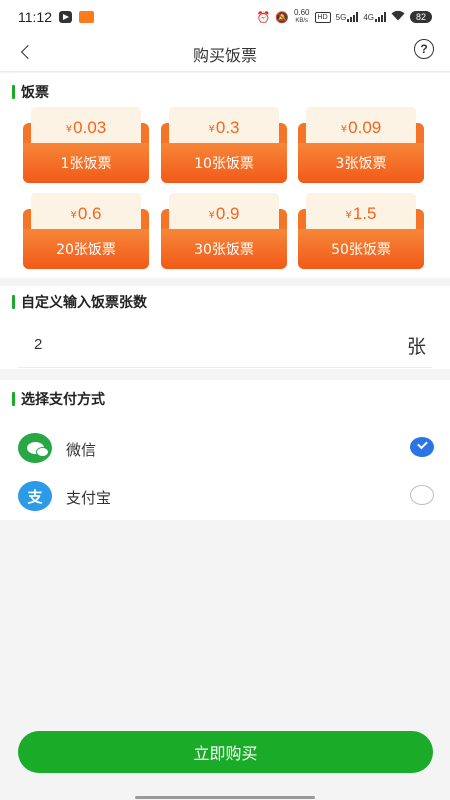  I want to click on help-button: ?, so click(424, 49).